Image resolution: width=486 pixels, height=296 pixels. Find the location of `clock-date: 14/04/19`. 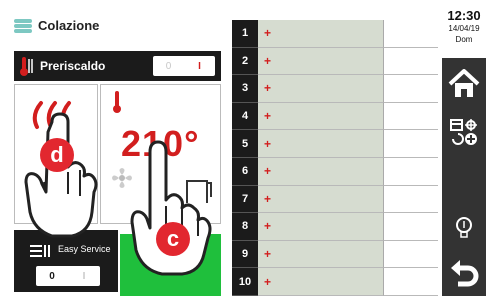

clock-date: 14/04/19 is located at coordinates (464, 28).